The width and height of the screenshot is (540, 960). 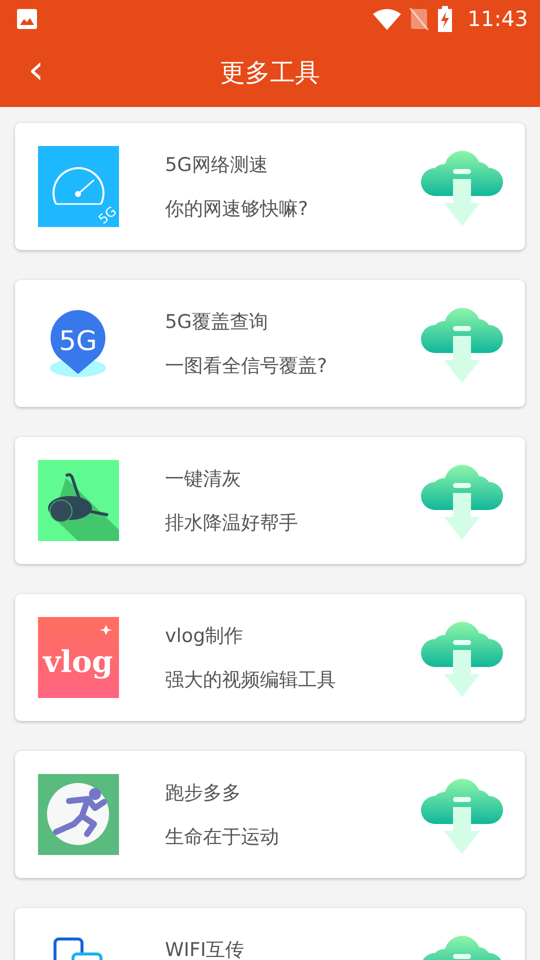 What do you see at coordinates (204, 636) in the screenshot?
I see `tool-title: vlog制作` at bounding box center [204, 636].